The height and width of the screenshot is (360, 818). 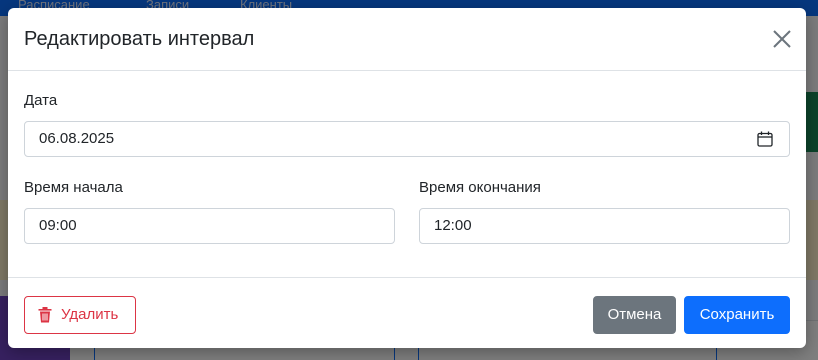 I want to click on date-value: 06.08.2025, so click(x=77, y=138).